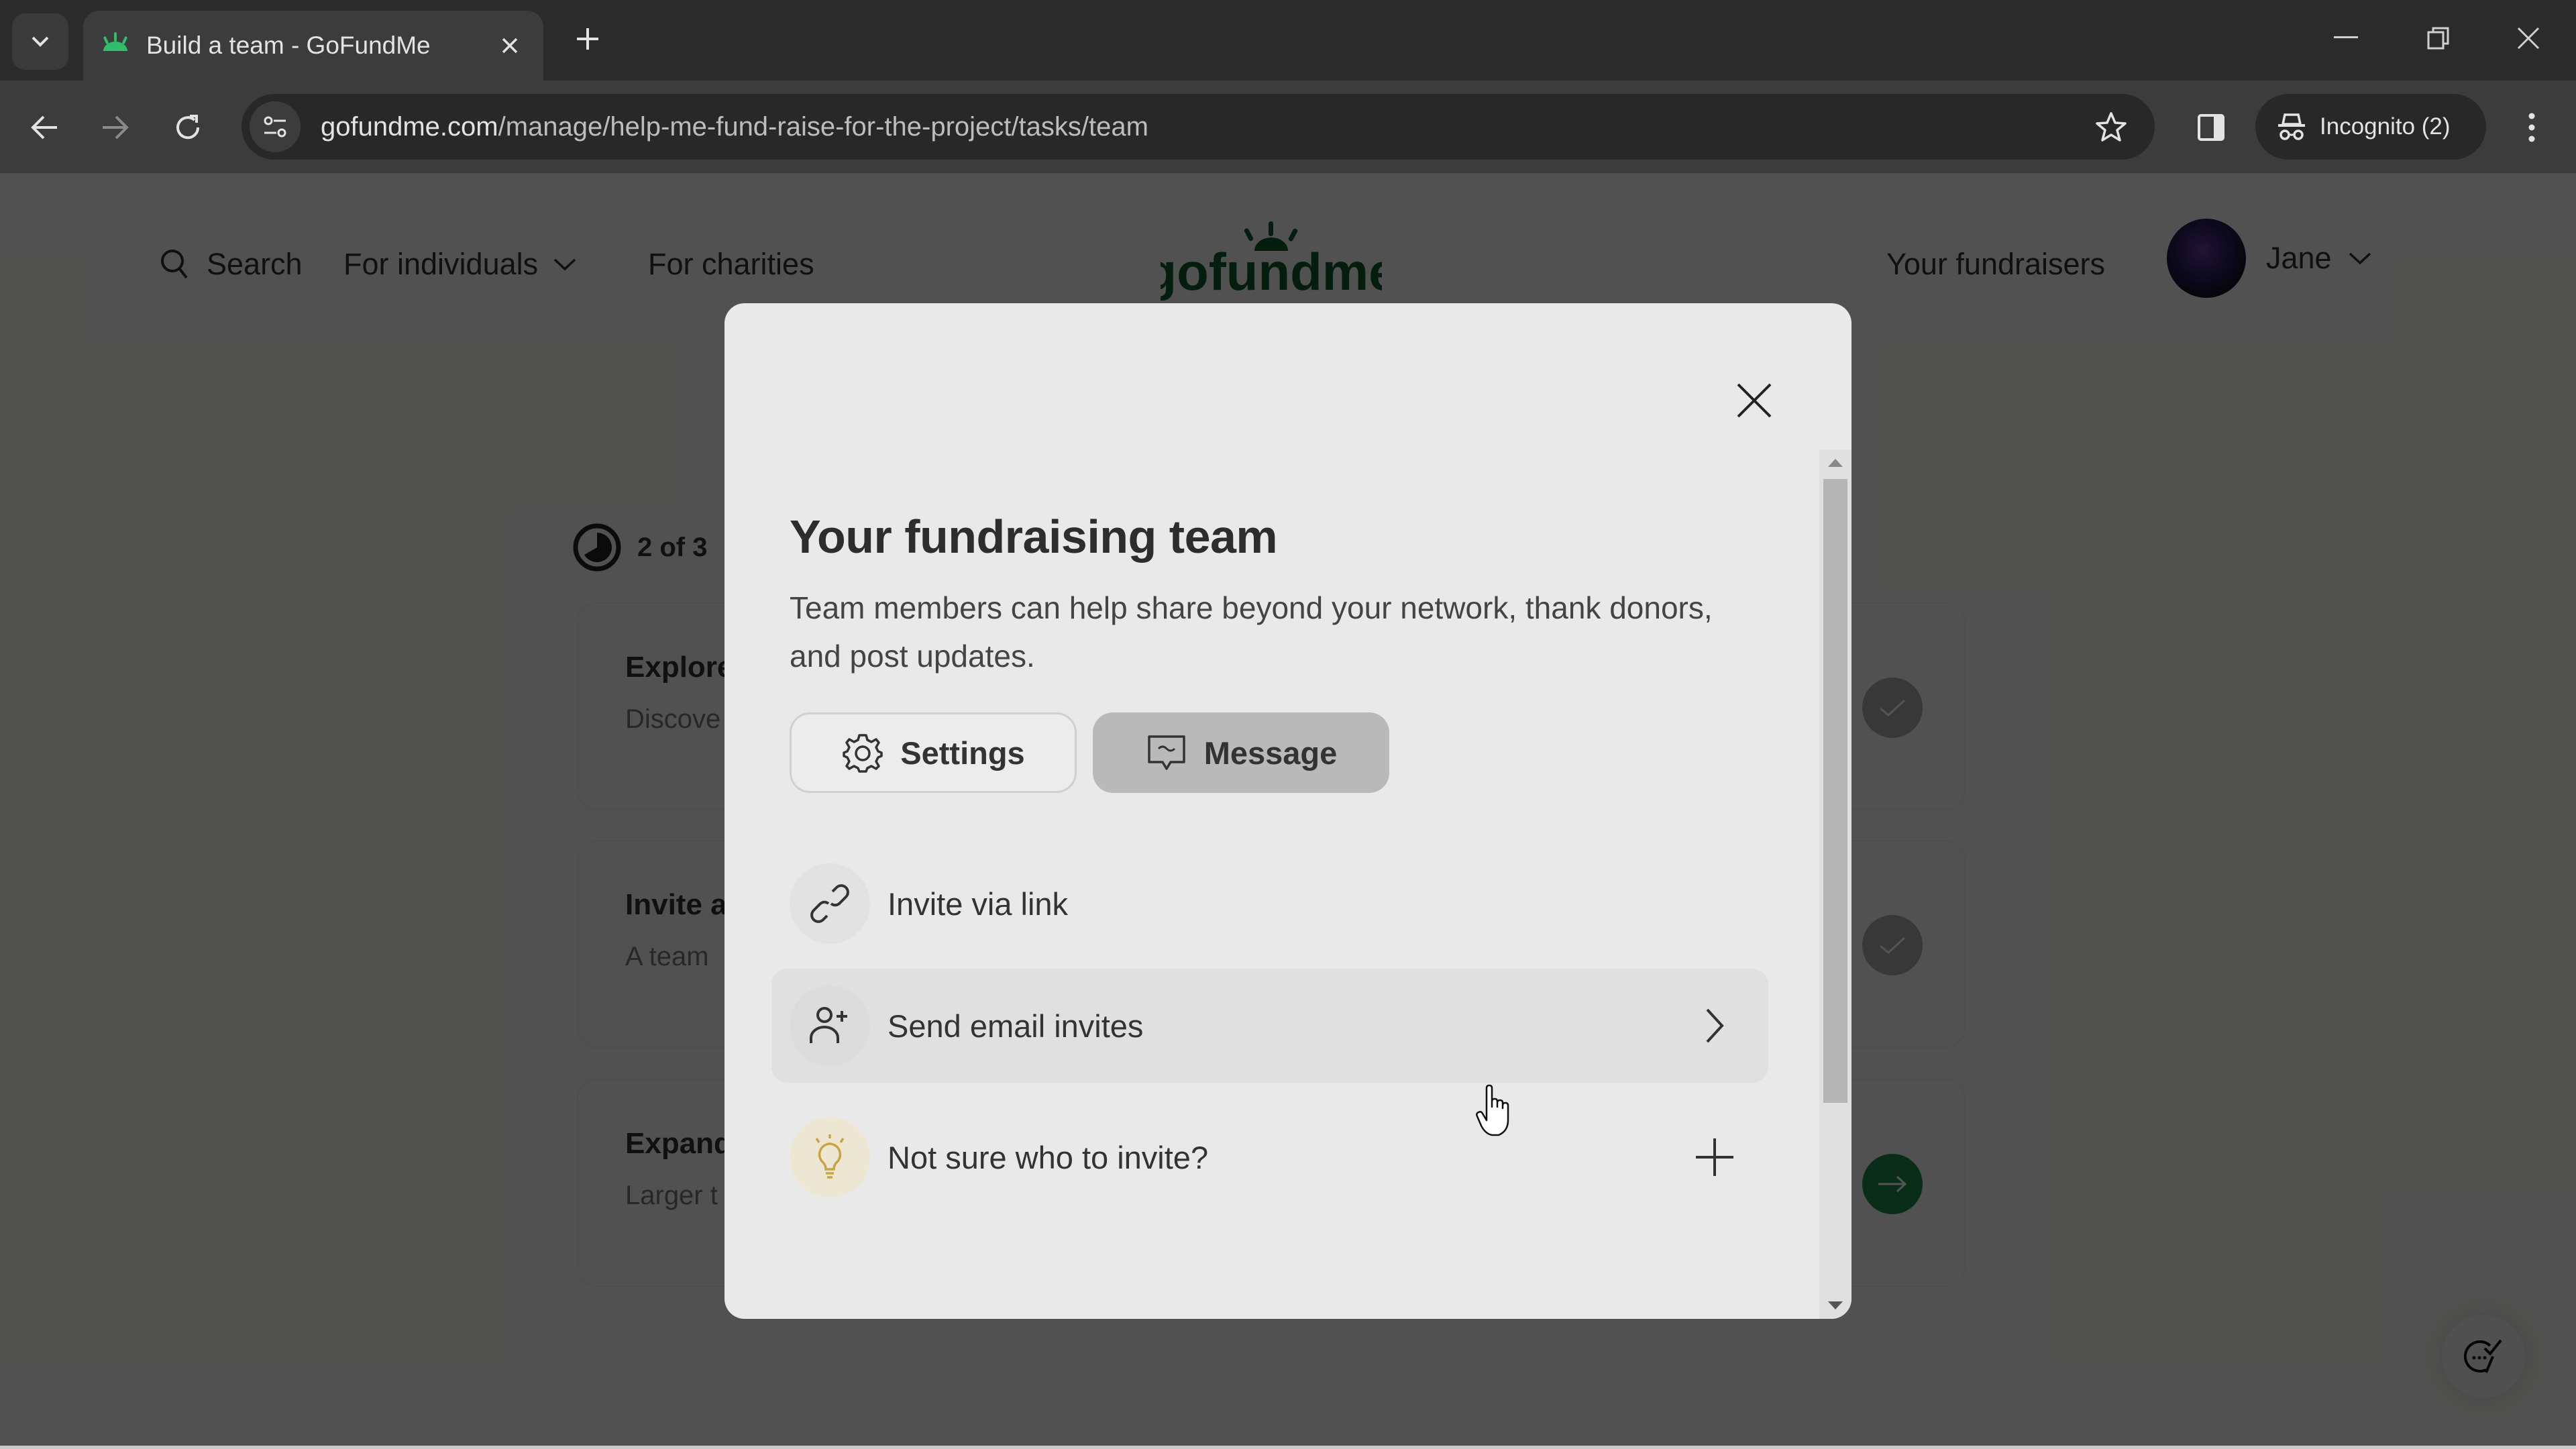  I want to click on browser-tab-active: Build a team - GoFundMe, so click(313, 45).